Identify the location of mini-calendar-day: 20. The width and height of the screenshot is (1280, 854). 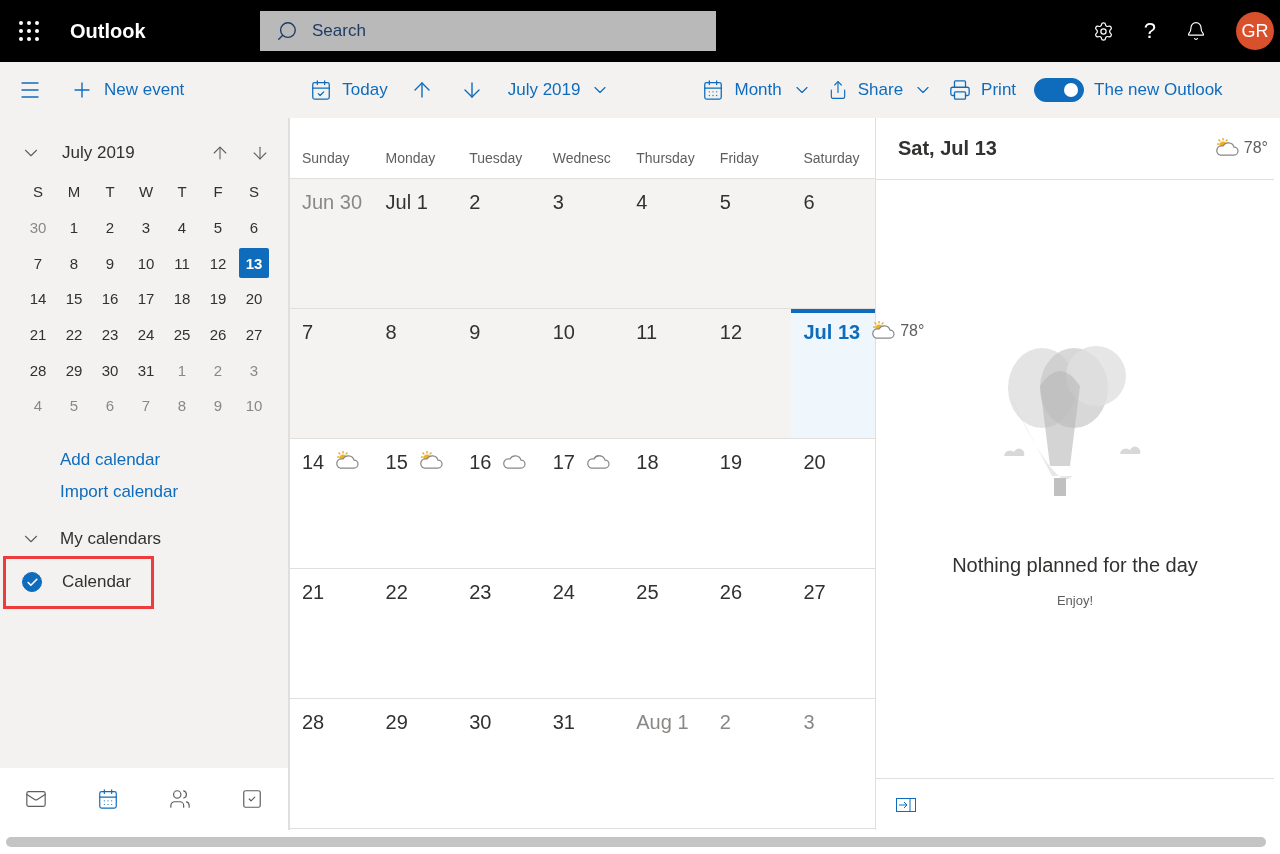
(254, 298).